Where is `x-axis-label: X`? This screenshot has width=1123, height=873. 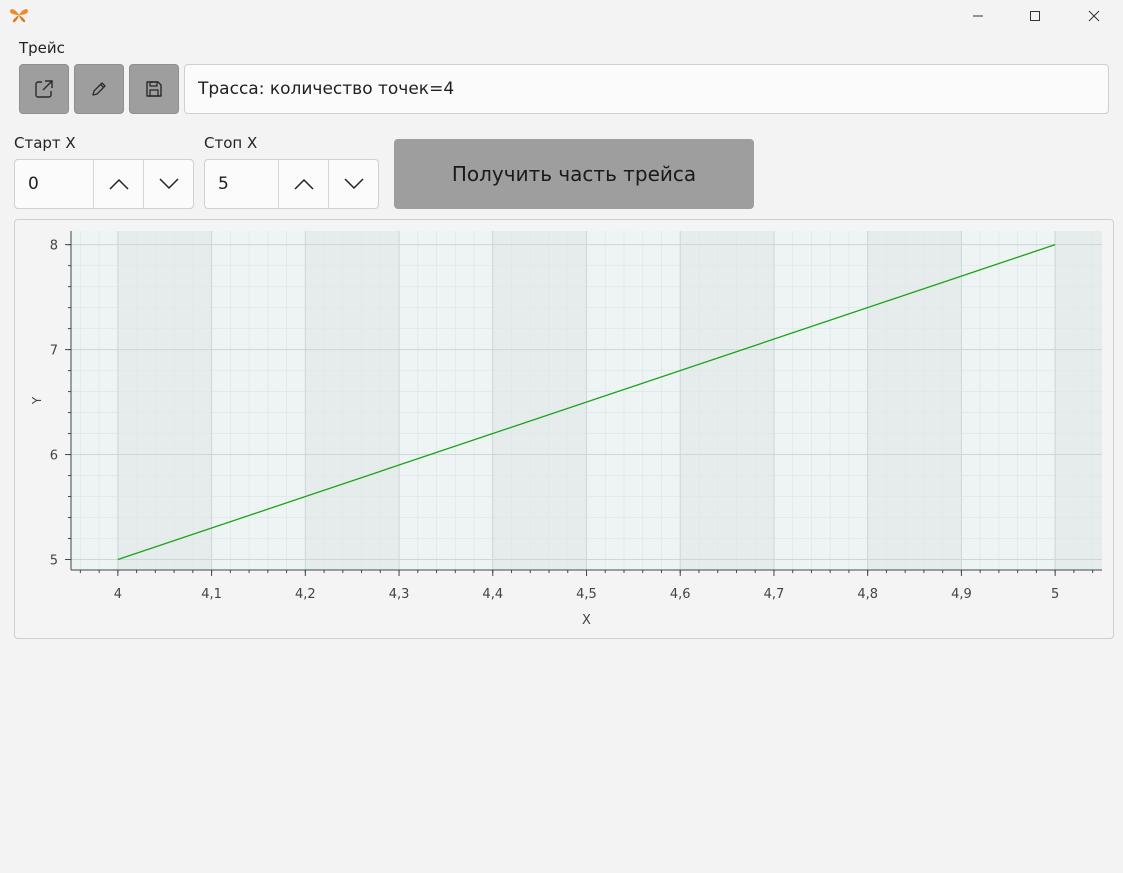
x-axis-label: X is located at coordinates (586, 620).